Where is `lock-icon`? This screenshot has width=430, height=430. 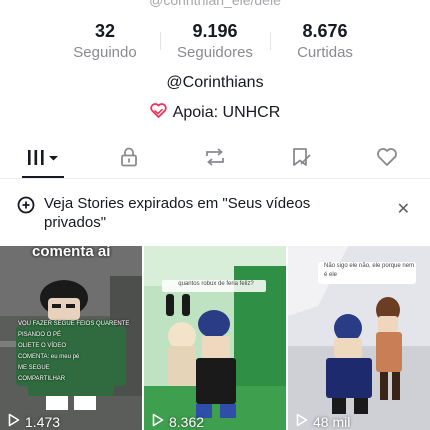
lock-icon is located at coordinates (129, 159).